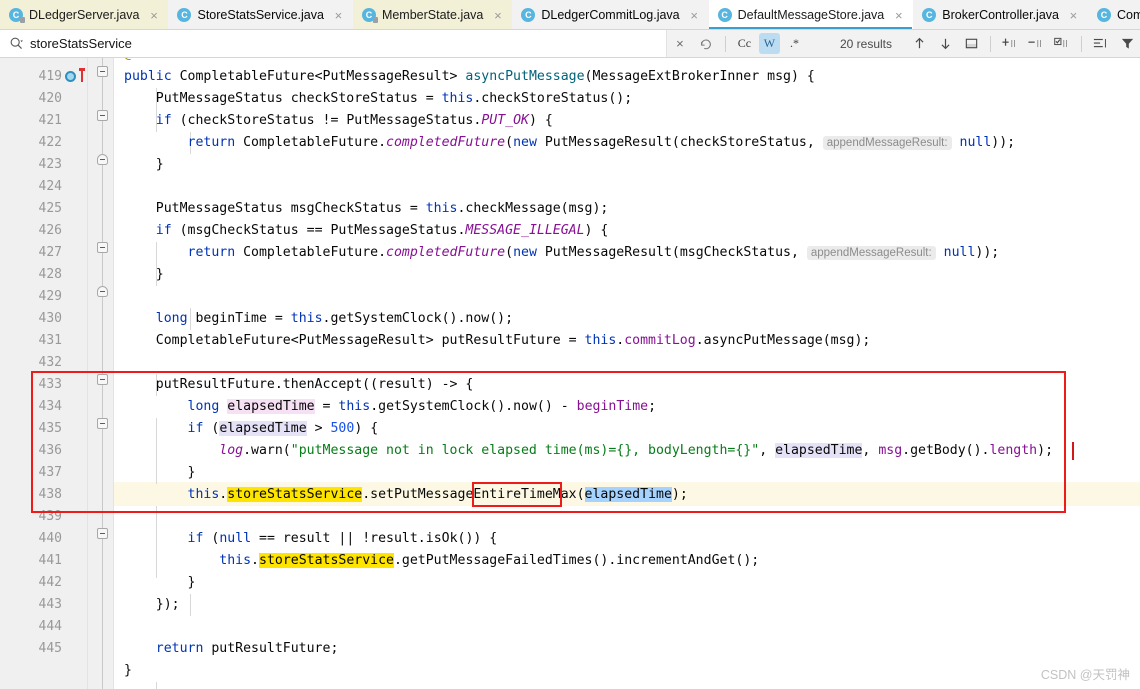 The width and height of the screenshot is (1140, 689). I want to click on results-count: 20 results, so click(865, 43).